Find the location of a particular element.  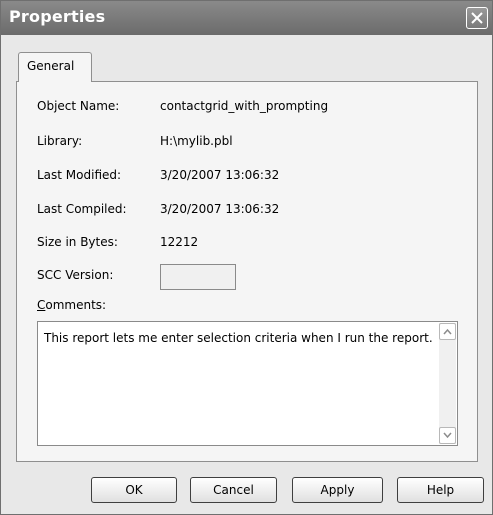

close-icon is located at coordinates (477, 18).